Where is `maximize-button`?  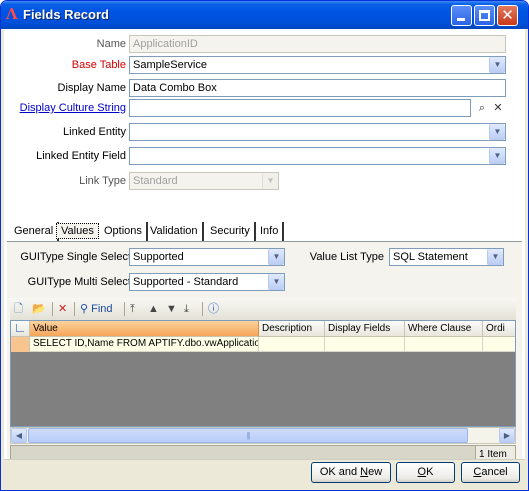
maximize-button is located at coordinates (484, 15).